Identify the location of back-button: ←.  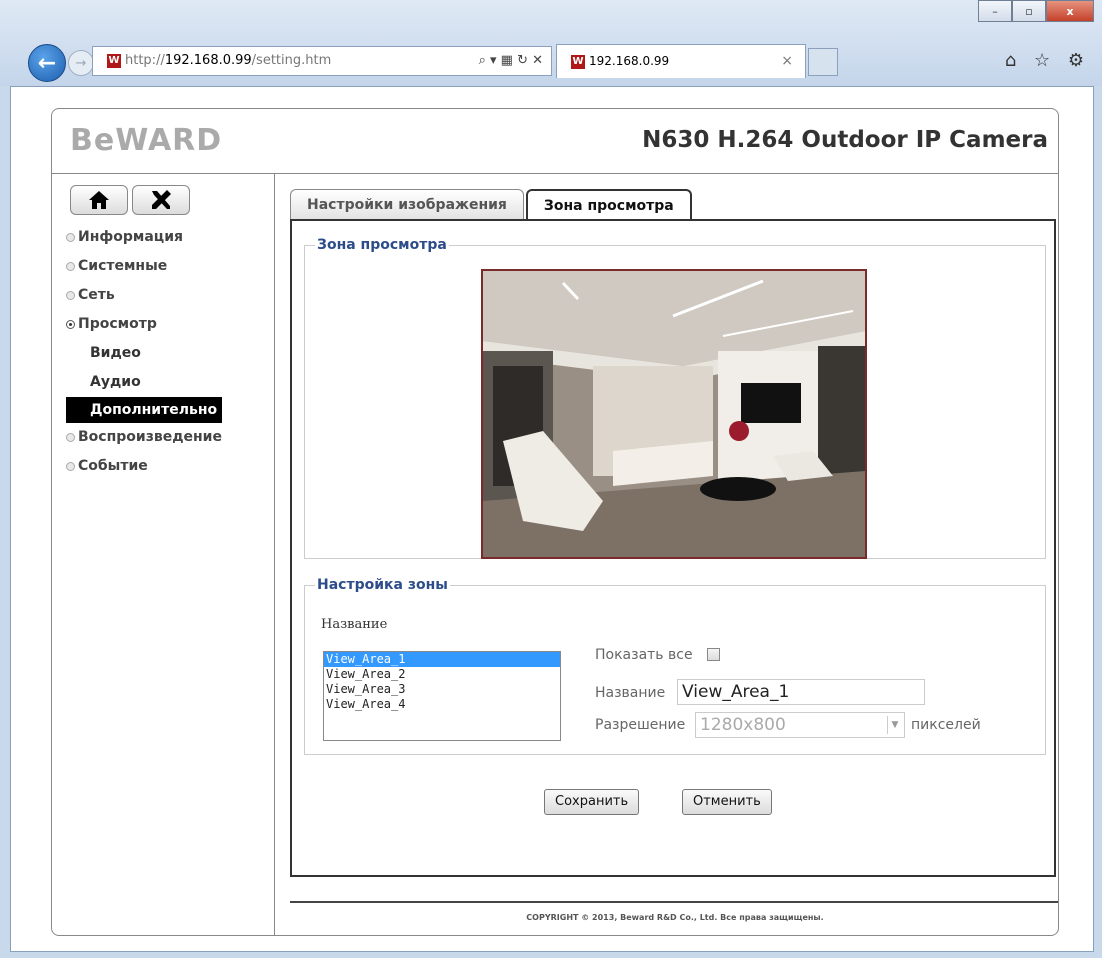
(47, 63).